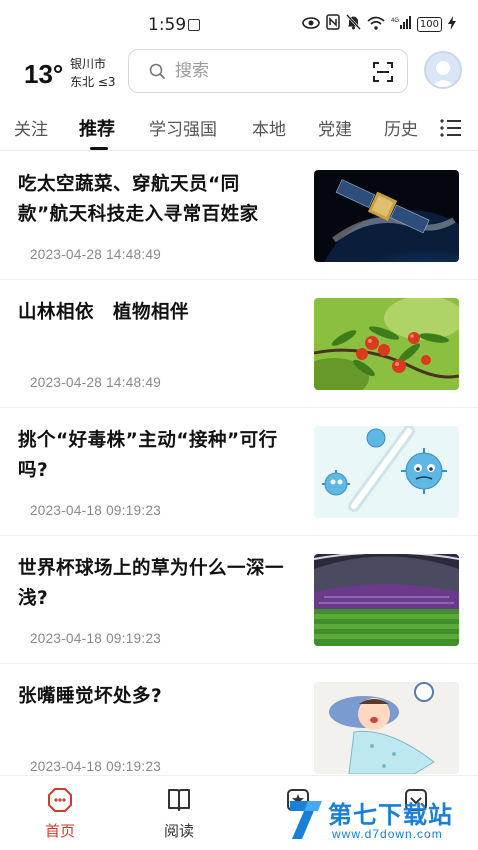 Image resolution: width=478 pixels, height=850 pixels. I want to click on tab-xuexi-qiangguo: 学习强国, so click(183, 127).